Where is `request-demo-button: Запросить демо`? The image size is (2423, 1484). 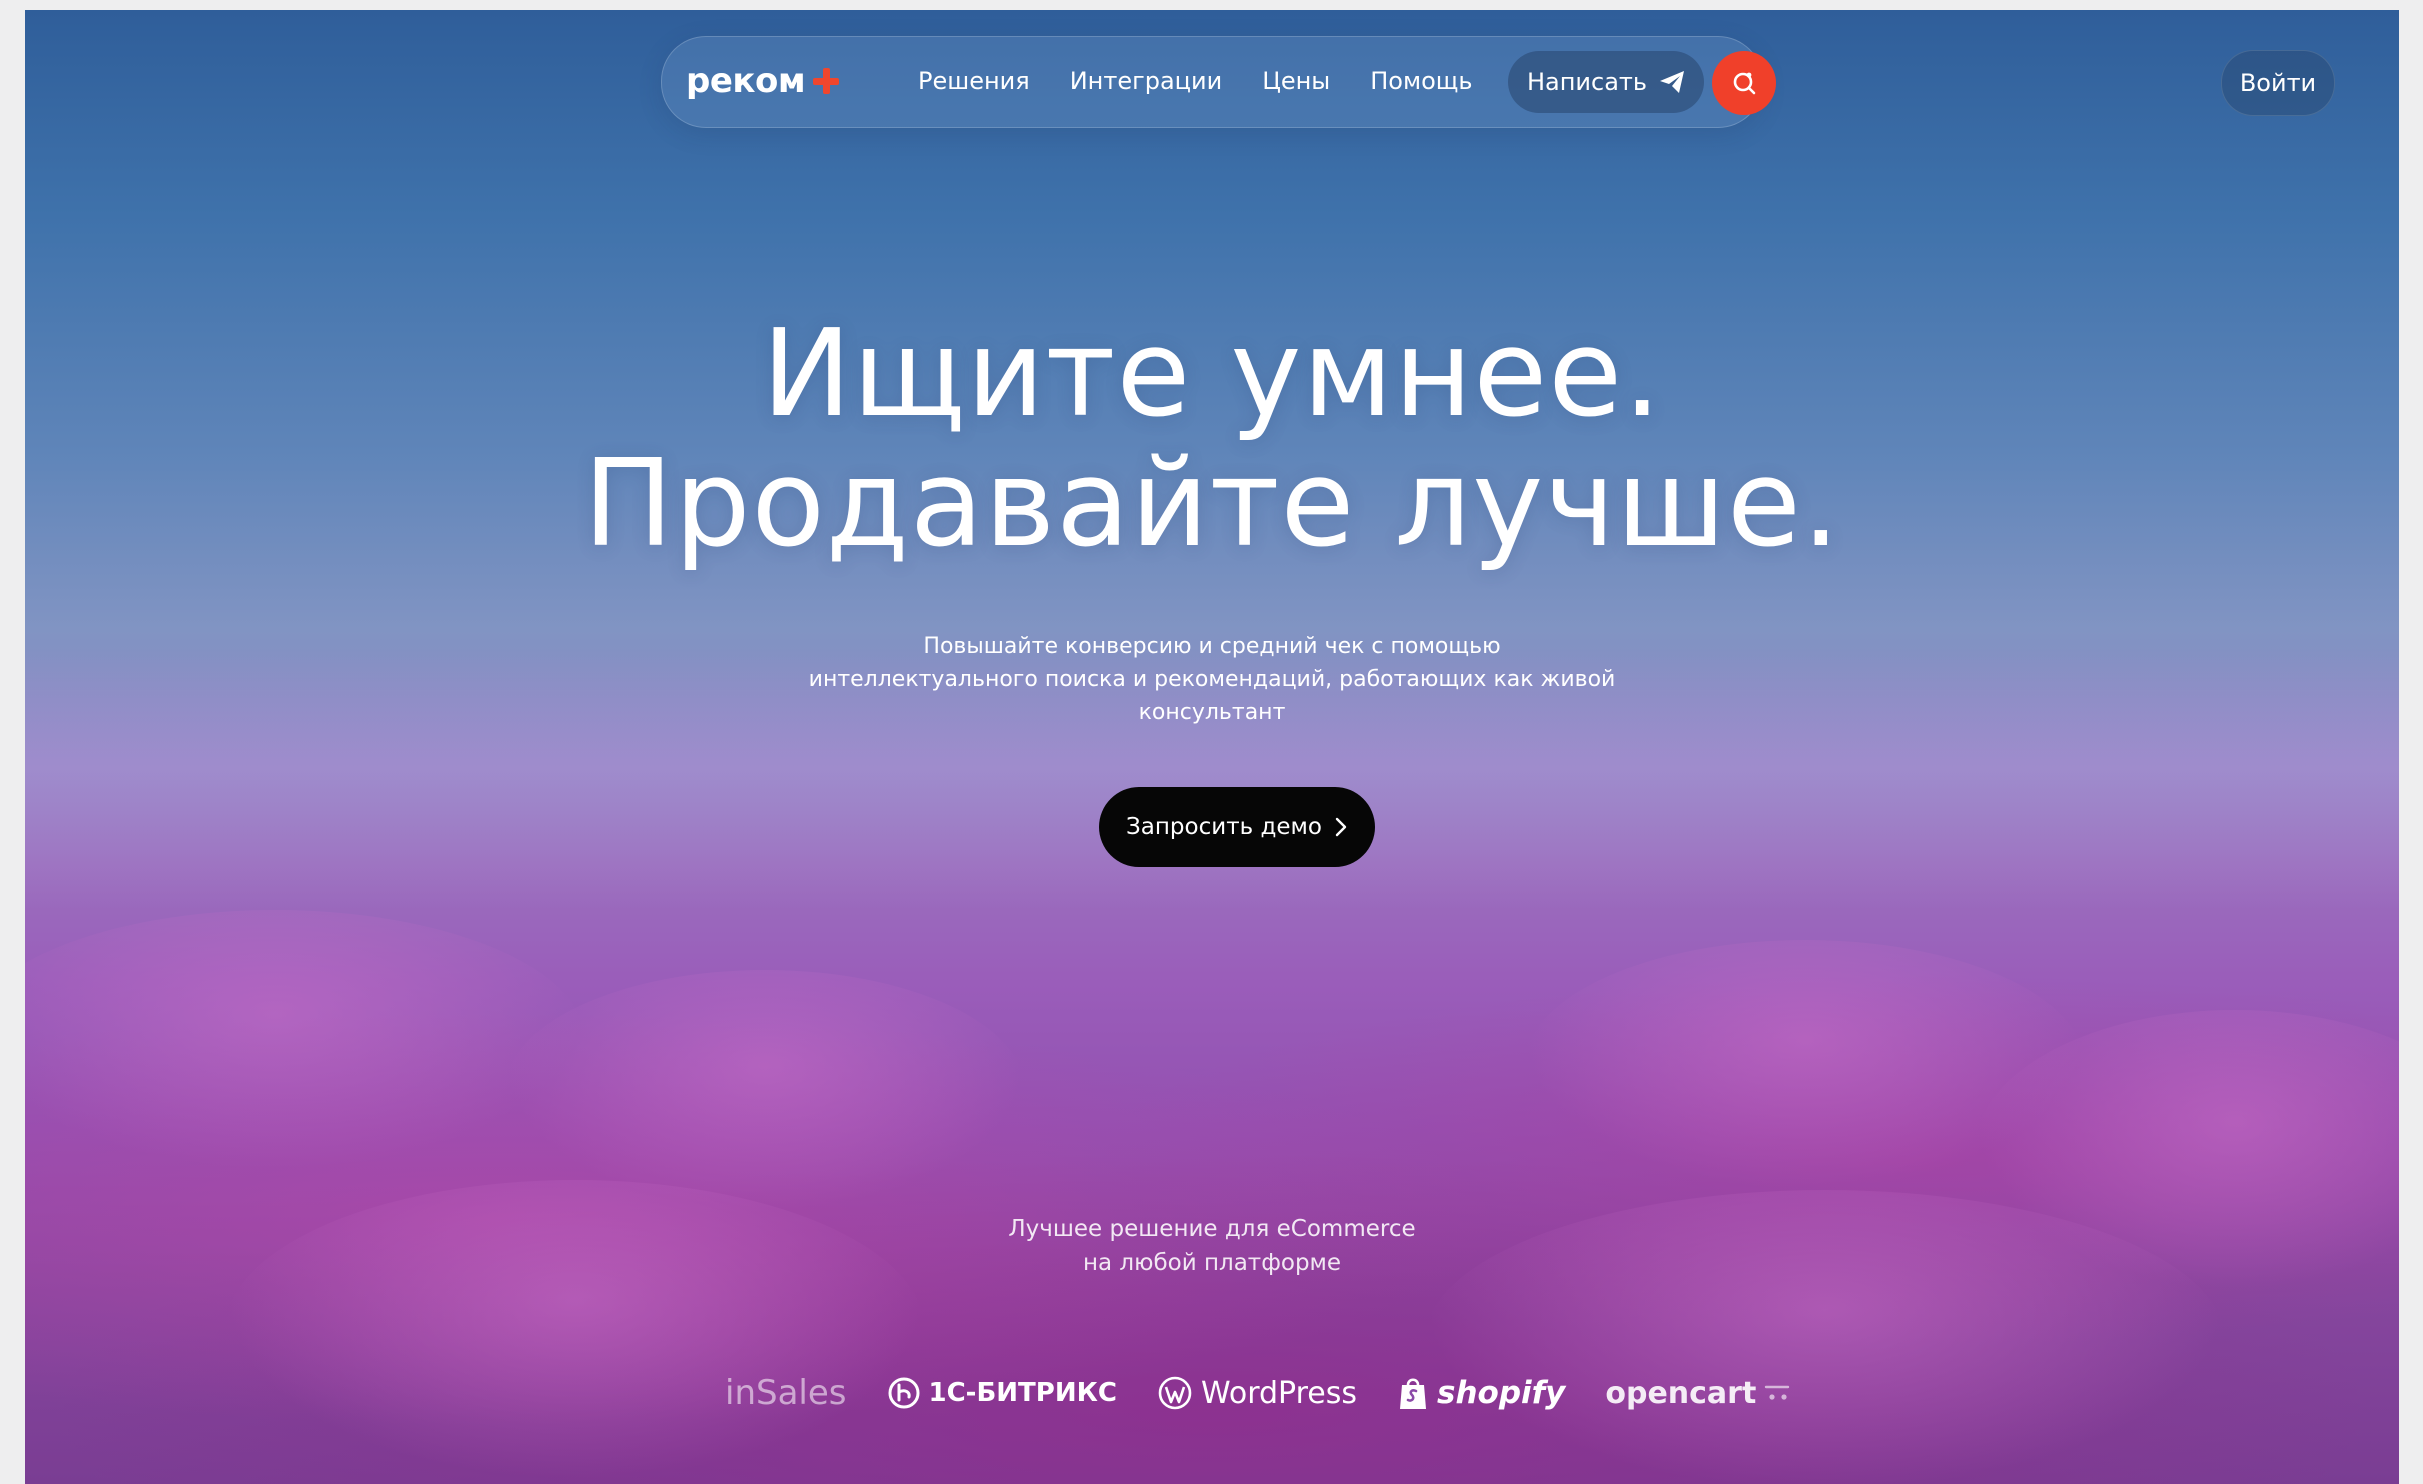
request-demo-button: Запросить демо is located at coordinates (1237, 827).